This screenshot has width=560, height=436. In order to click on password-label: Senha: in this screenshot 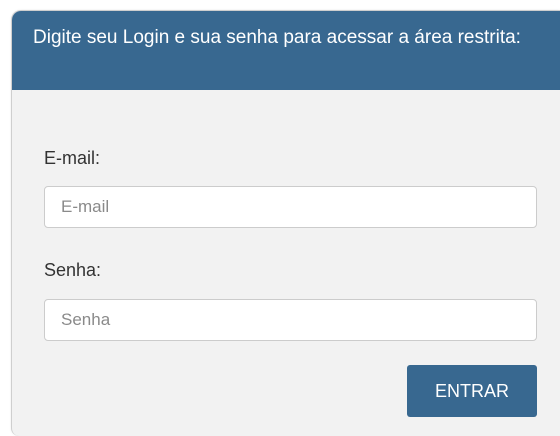, I will do `click(73, 270)`.